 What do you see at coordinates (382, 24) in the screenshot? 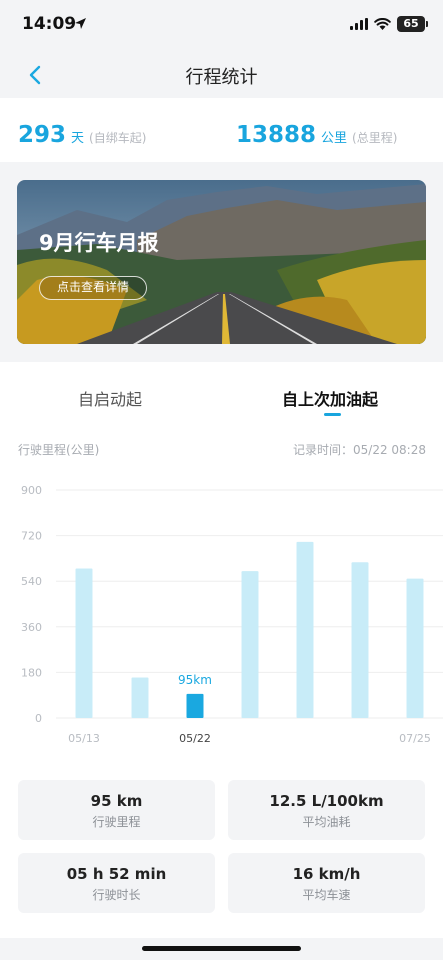
I see `wifi-icon` at bounding box center [382, 24].